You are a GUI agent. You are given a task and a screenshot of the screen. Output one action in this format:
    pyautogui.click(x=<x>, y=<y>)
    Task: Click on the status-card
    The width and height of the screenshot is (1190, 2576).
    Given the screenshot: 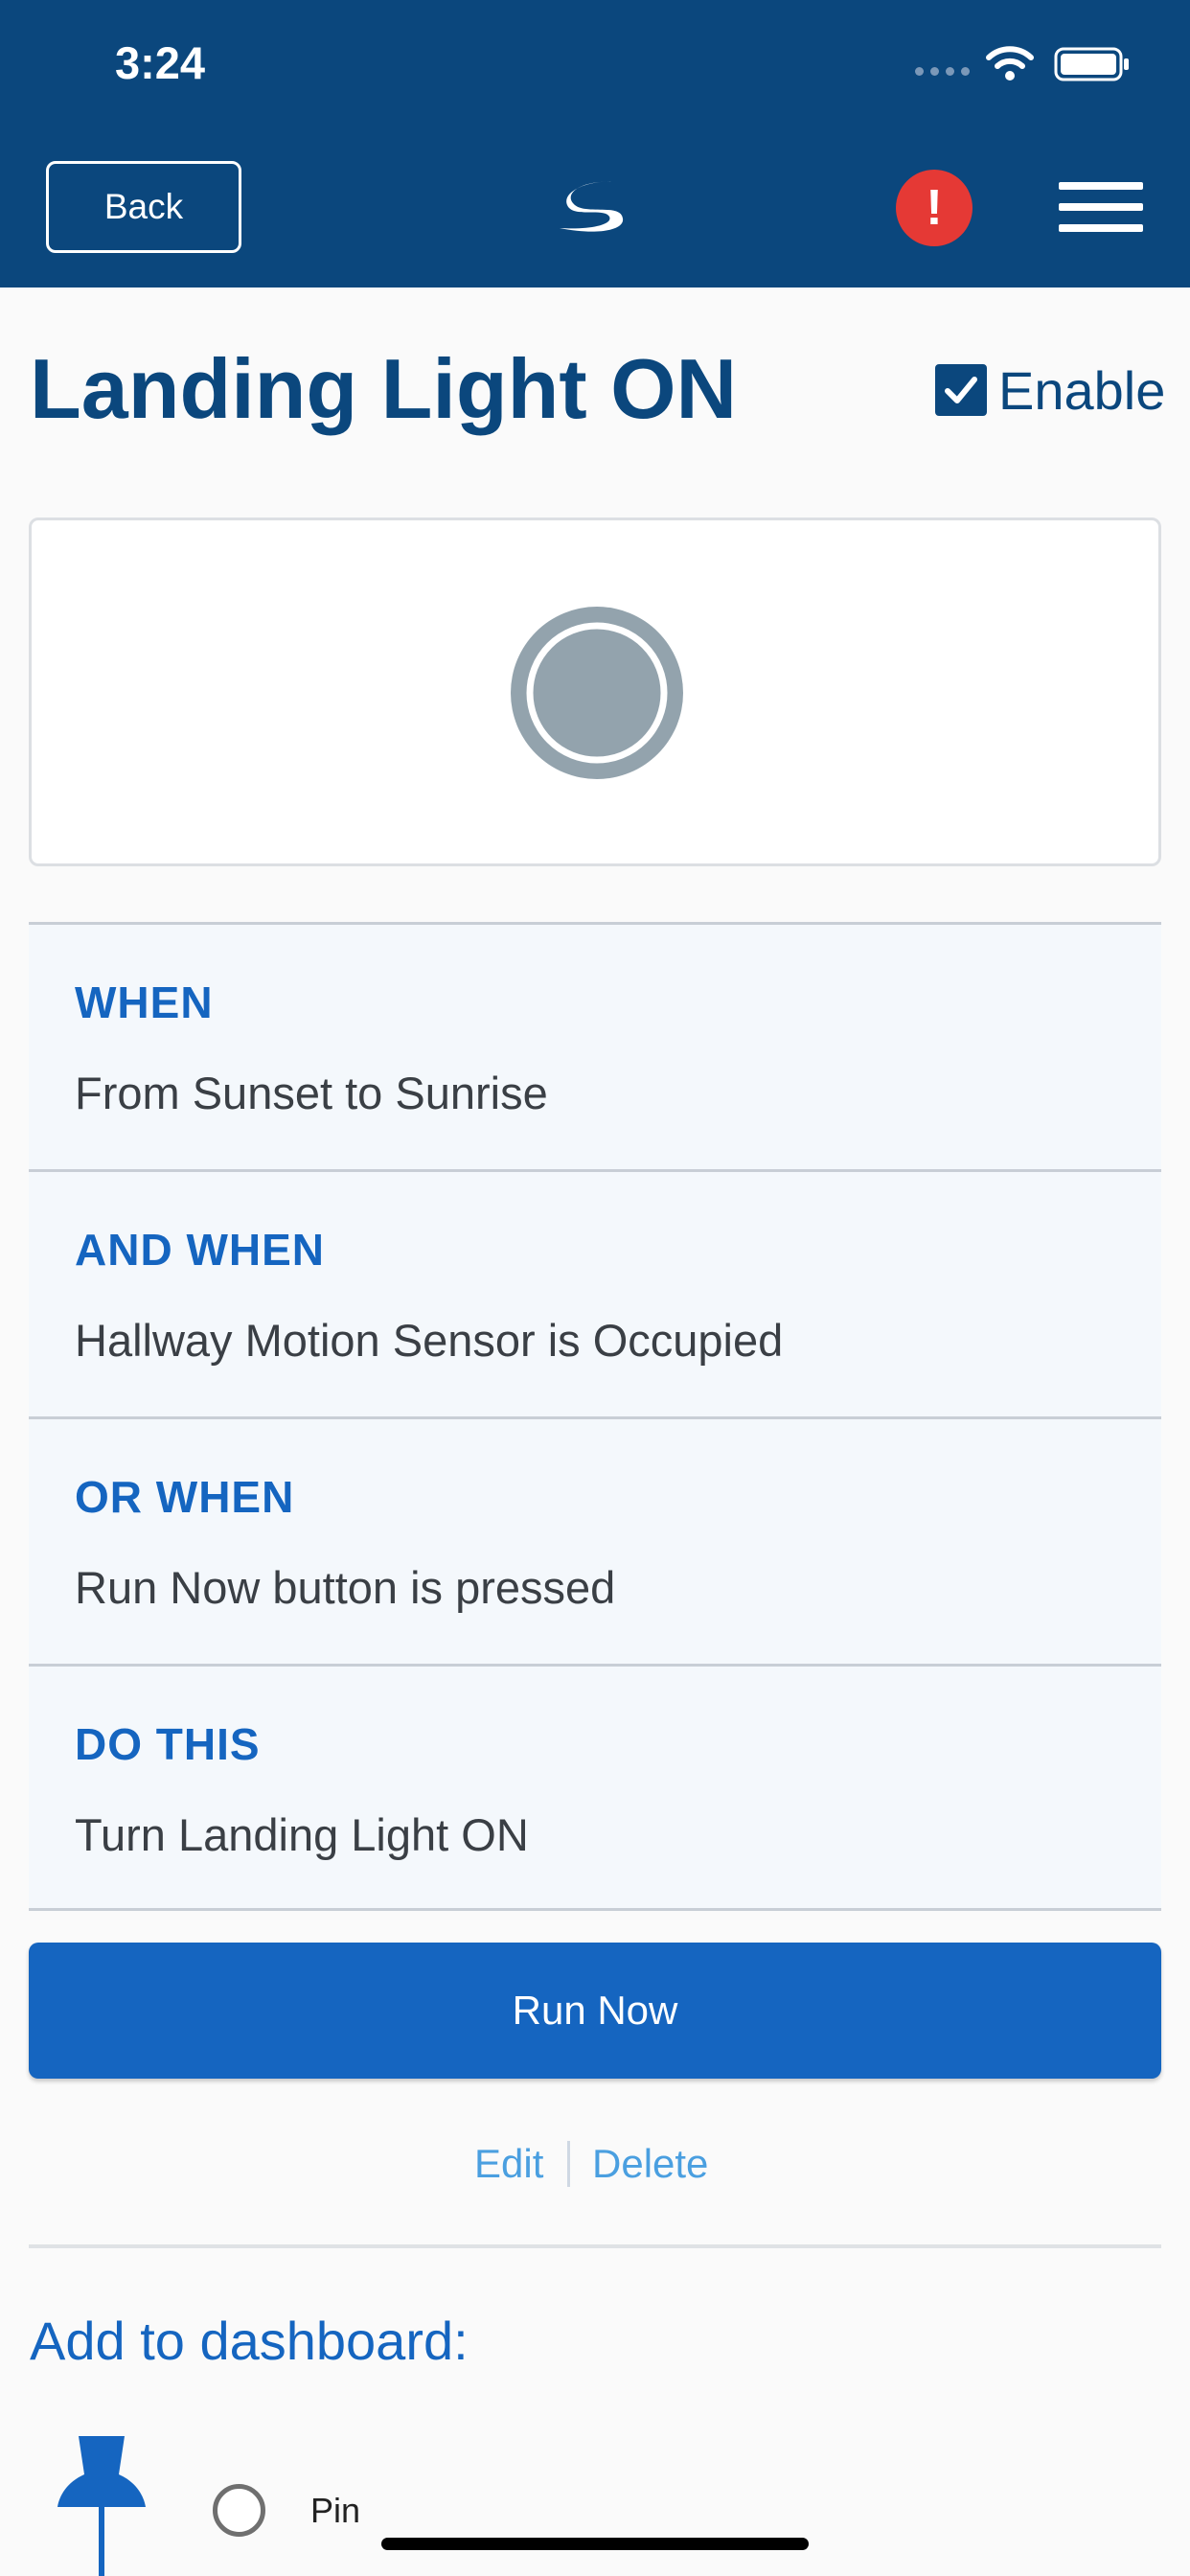 What is the action you would take?
    pyautogui.click(x=595, y=692)
    